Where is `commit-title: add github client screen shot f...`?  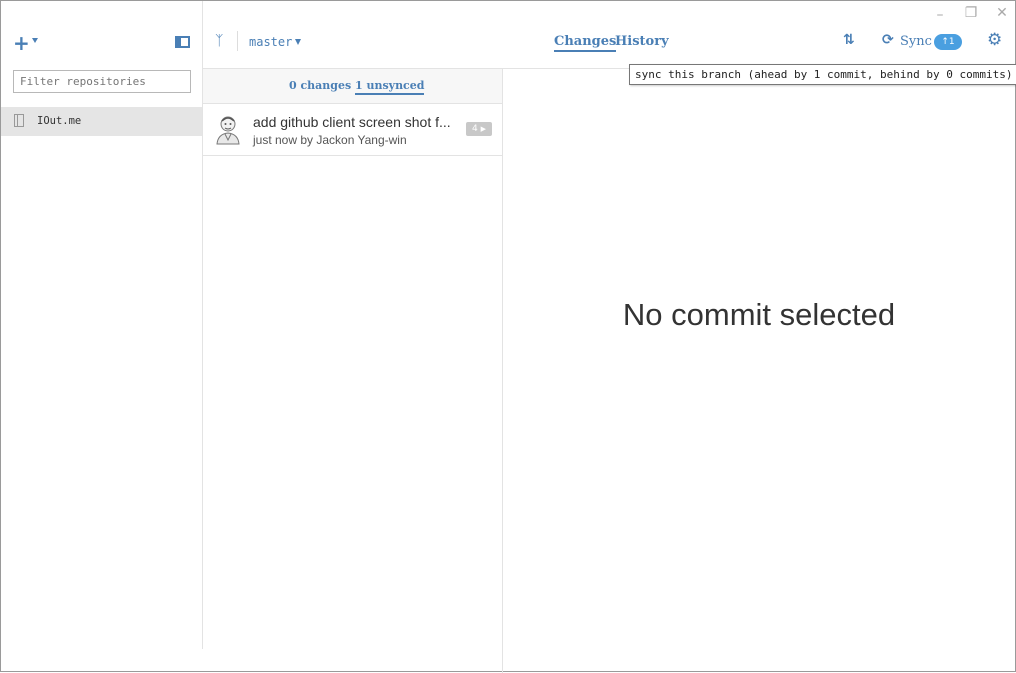
commit-title: add github client screen shot f... is located at coordinates (352, 122).